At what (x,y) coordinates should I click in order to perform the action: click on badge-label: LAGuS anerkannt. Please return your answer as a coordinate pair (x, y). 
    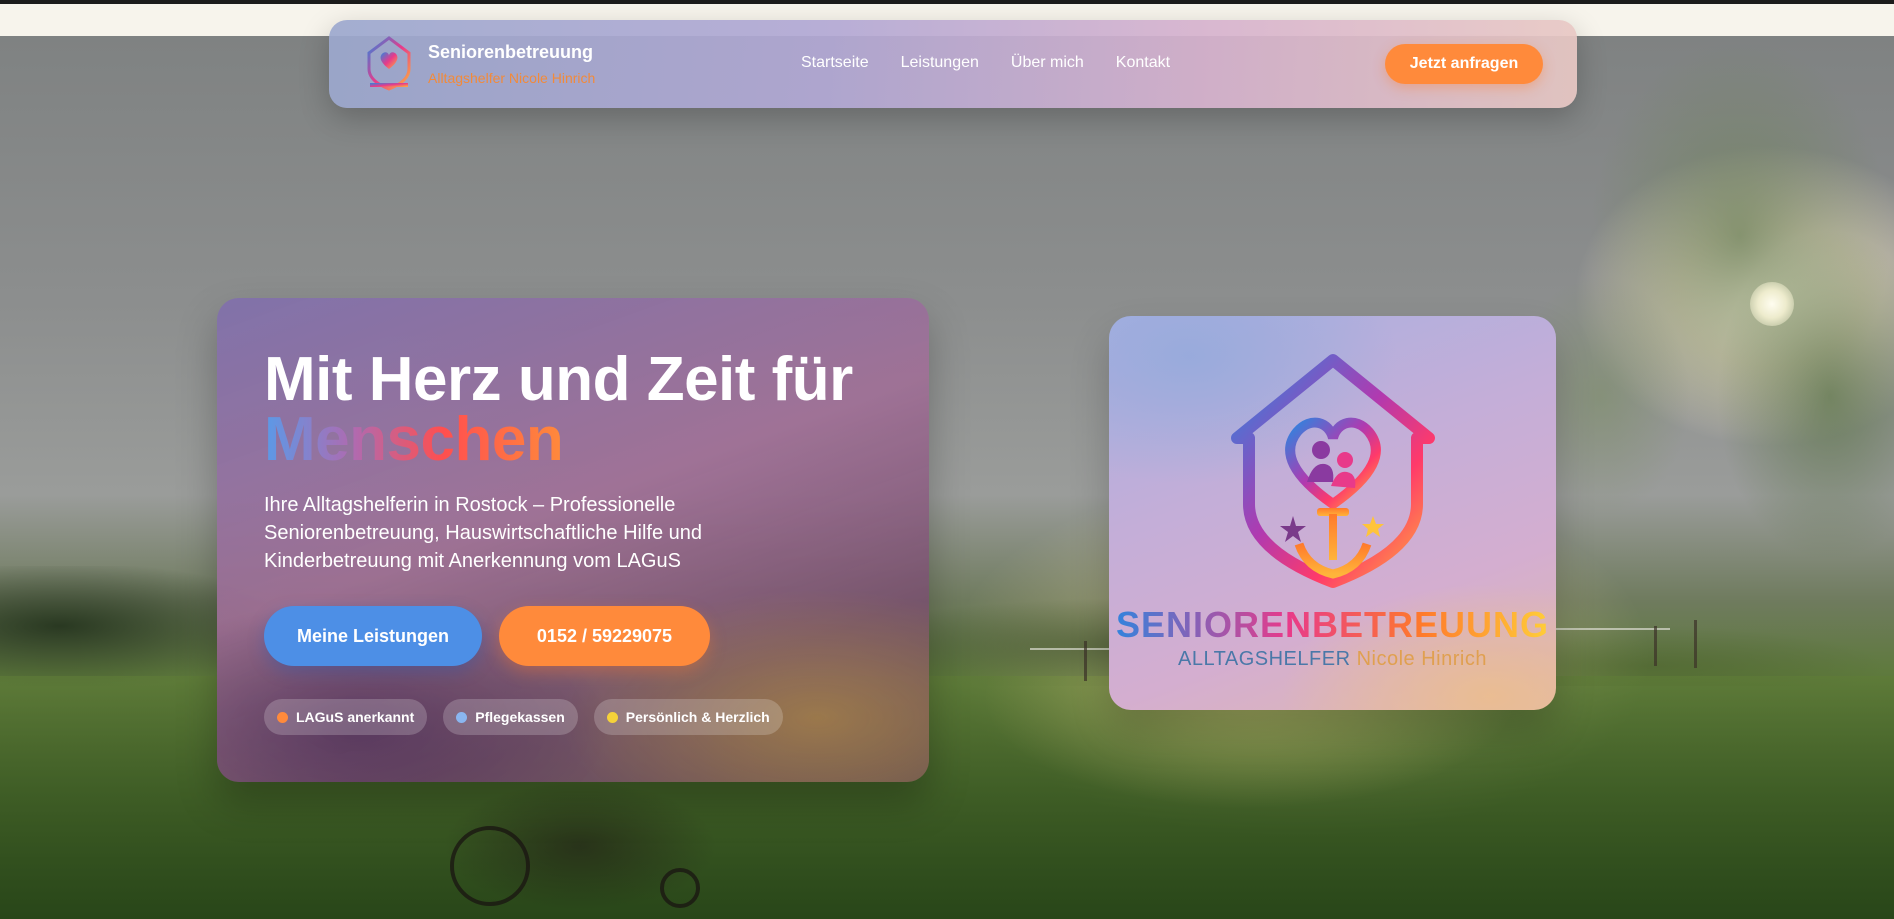
    Looking at the image, I should click on (355, 717).